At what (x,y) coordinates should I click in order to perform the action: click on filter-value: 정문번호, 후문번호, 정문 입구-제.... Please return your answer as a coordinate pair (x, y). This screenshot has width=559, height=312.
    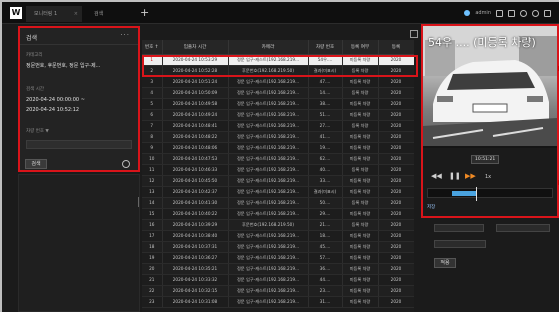
    Looking at the image, I should click on (63, 65).